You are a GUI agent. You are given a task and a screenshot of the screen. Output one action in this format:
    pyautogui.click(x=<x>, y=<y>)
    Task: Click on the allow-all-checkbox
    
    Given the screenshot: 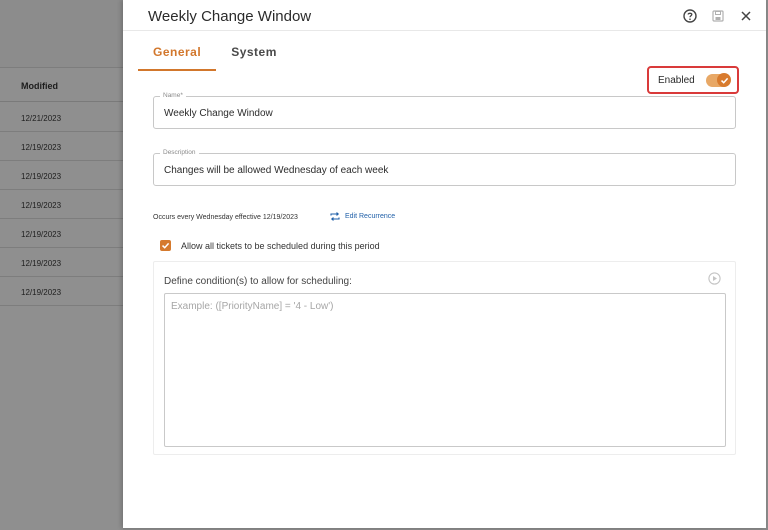 What is the action you would take?
    pyautogui.click(x=165, y=245)
    